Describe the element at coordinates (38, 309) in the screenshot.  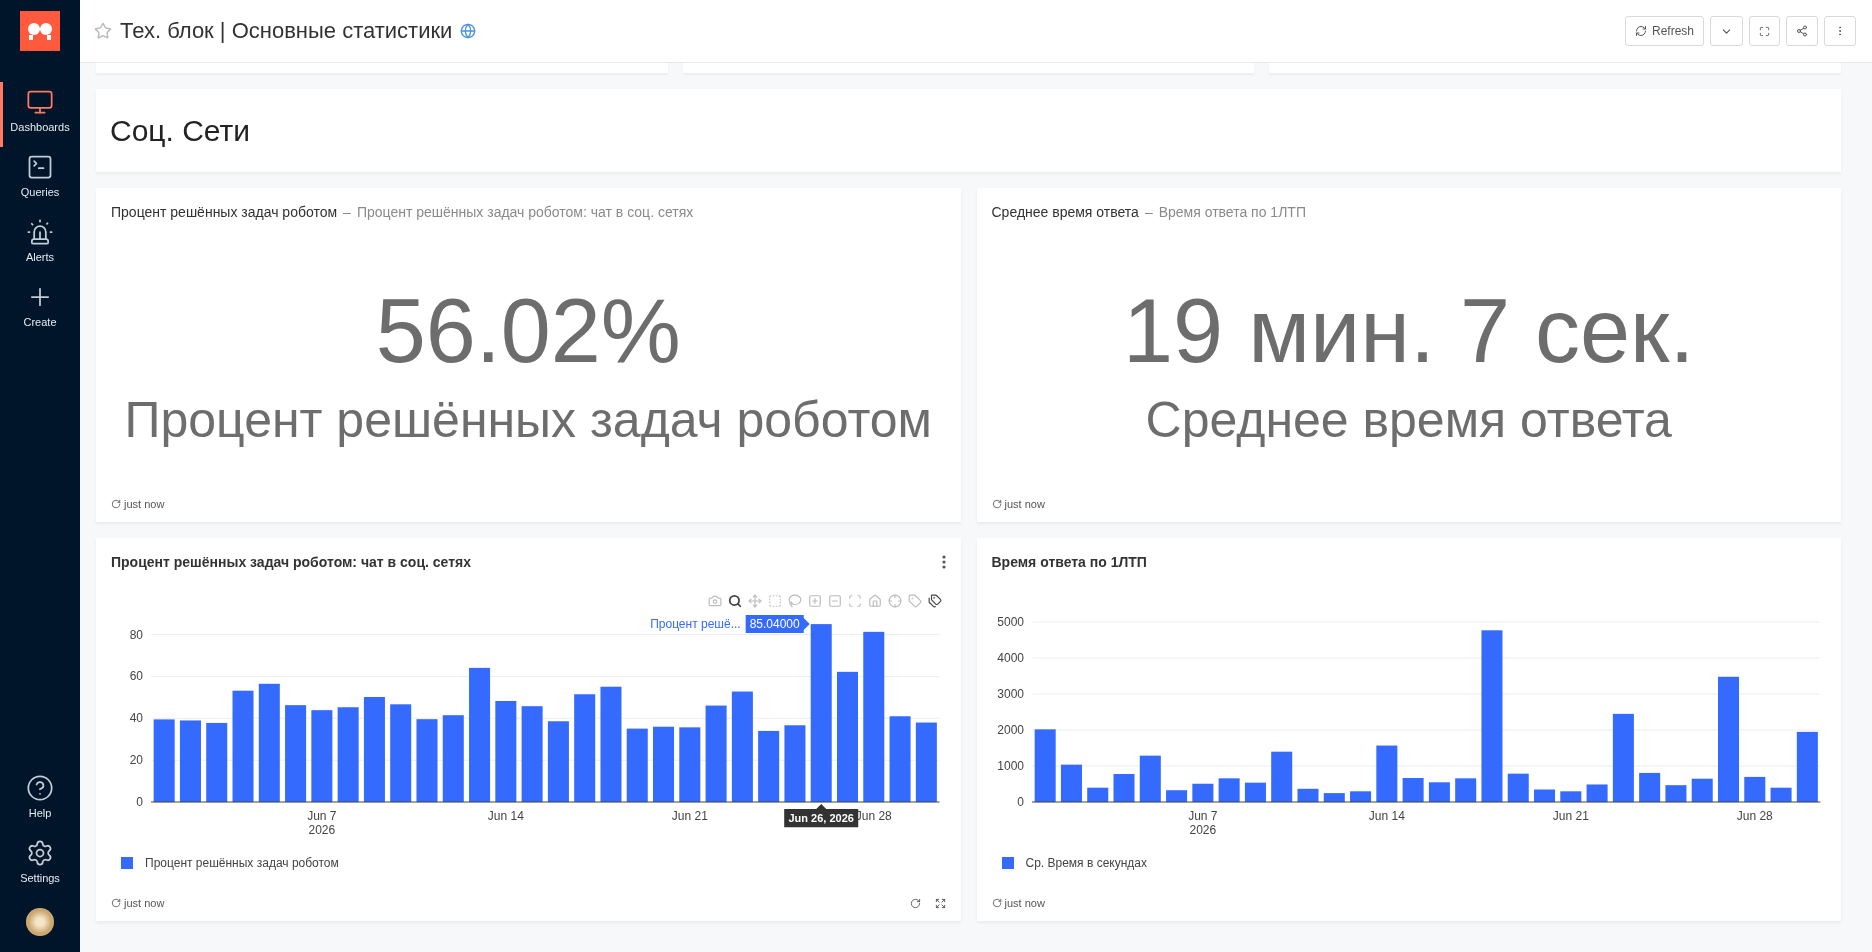
I see `sidebar-item: Create` at that location.